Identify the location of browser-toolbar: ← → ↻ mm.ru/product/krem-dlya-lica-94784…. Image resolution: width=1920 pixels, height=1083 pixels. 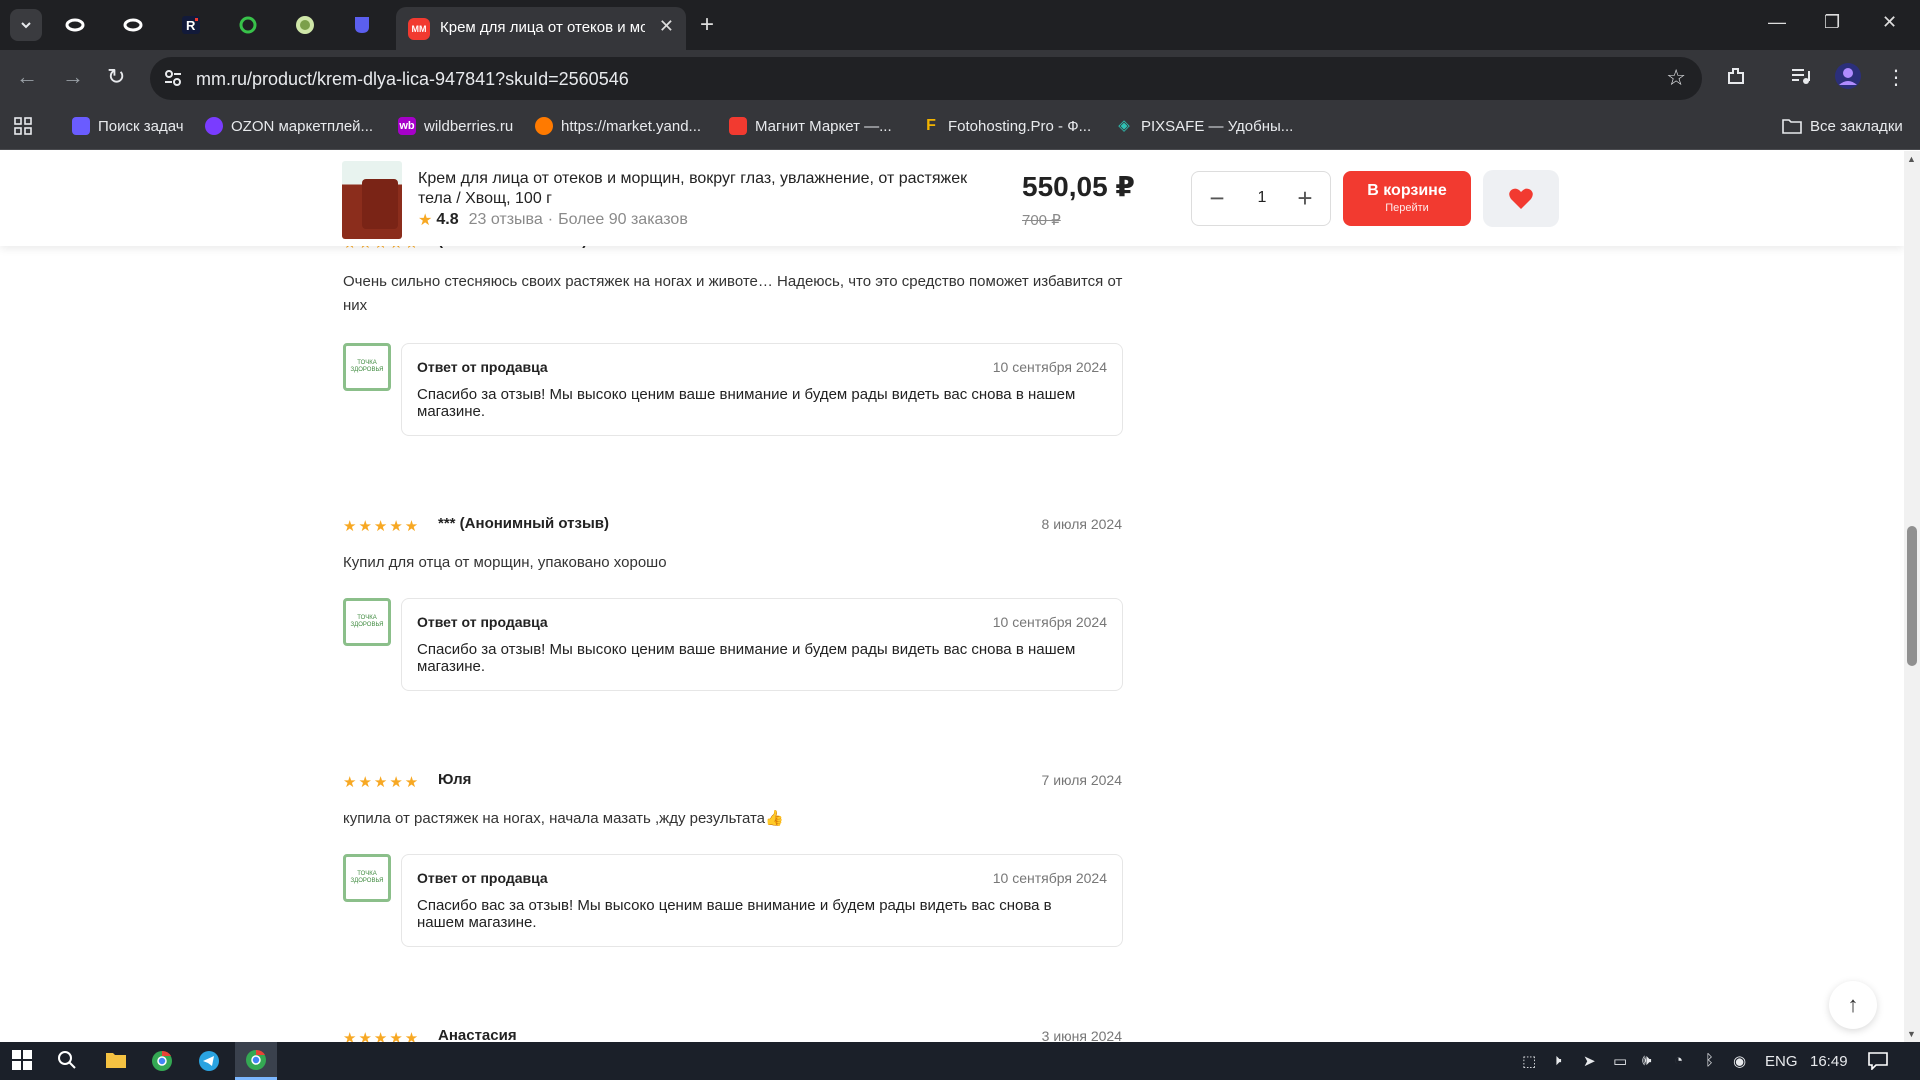
(960, 78).